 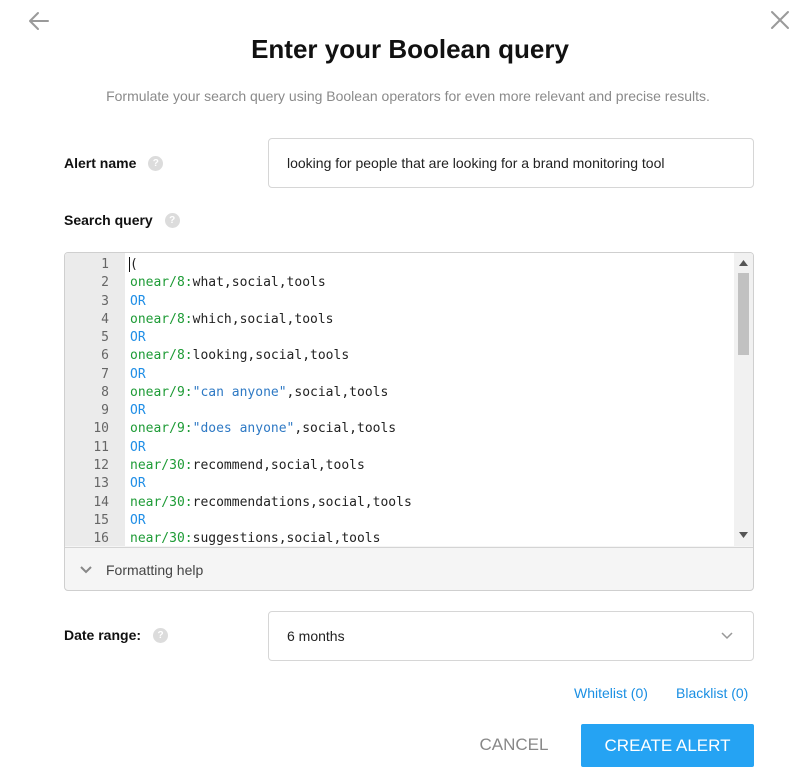 What do you see at coordinates (397, 466) in the screenshot?
I see `code-line: 12 near/30:recommend,social,tools` at bounding box center [397, 466].